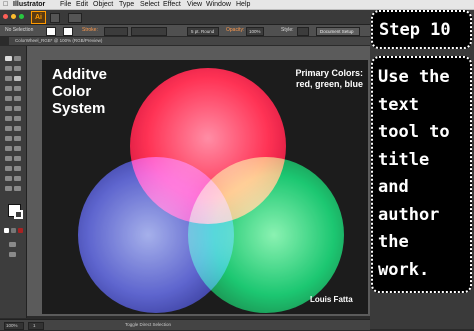  I want to click on step-label-box: Step 10, so click(421, 29).